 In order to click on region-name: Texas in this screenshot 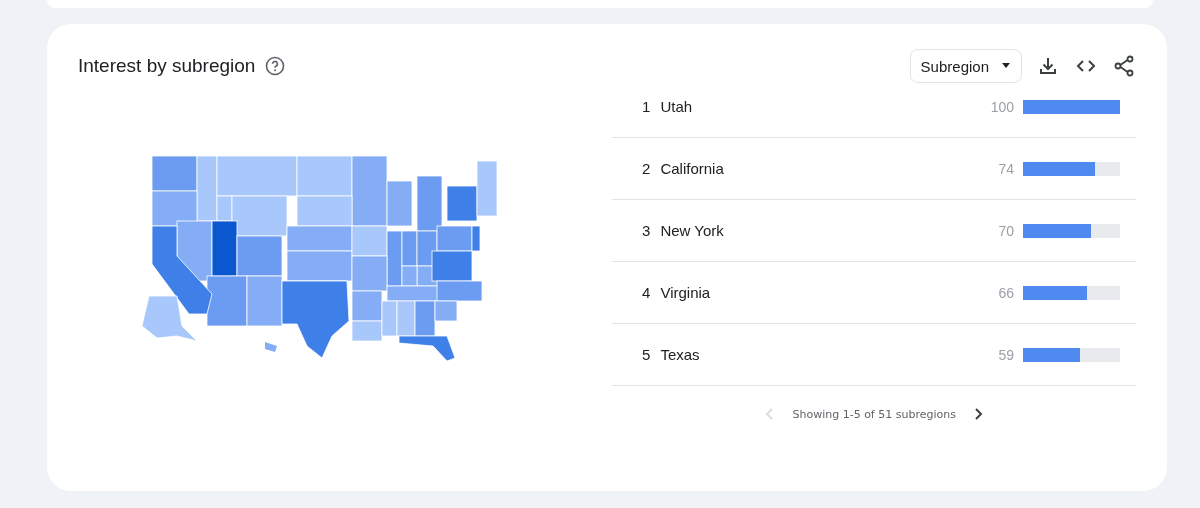, I will do `click(680, 354)`.